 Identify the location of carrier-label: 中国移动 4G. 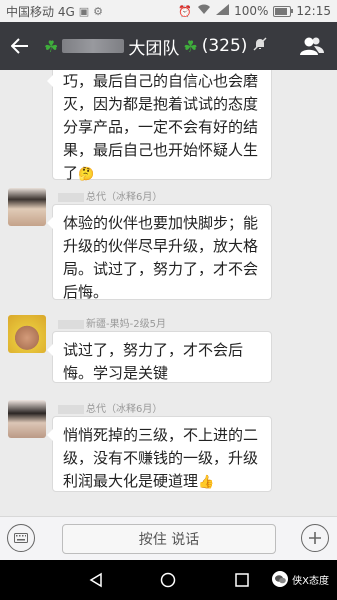
(40, 11).